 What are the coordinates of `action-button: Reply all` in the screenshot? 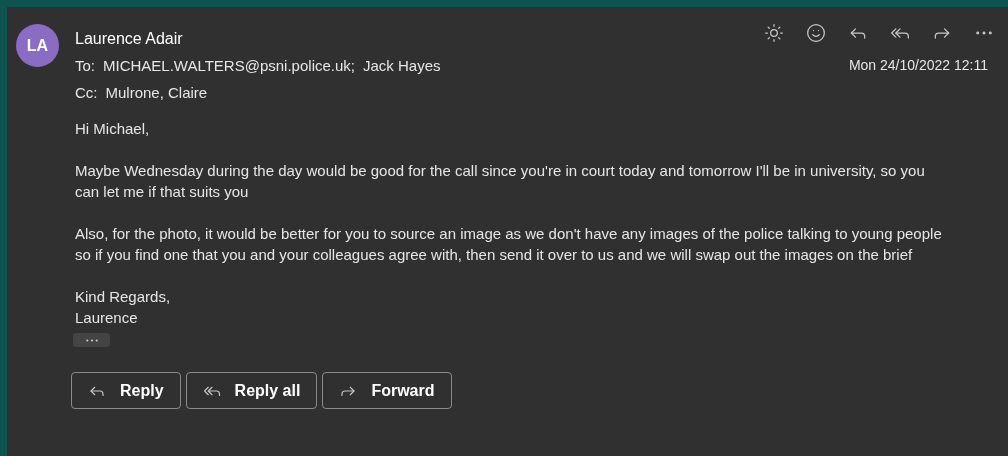 It's located at (251, 390).